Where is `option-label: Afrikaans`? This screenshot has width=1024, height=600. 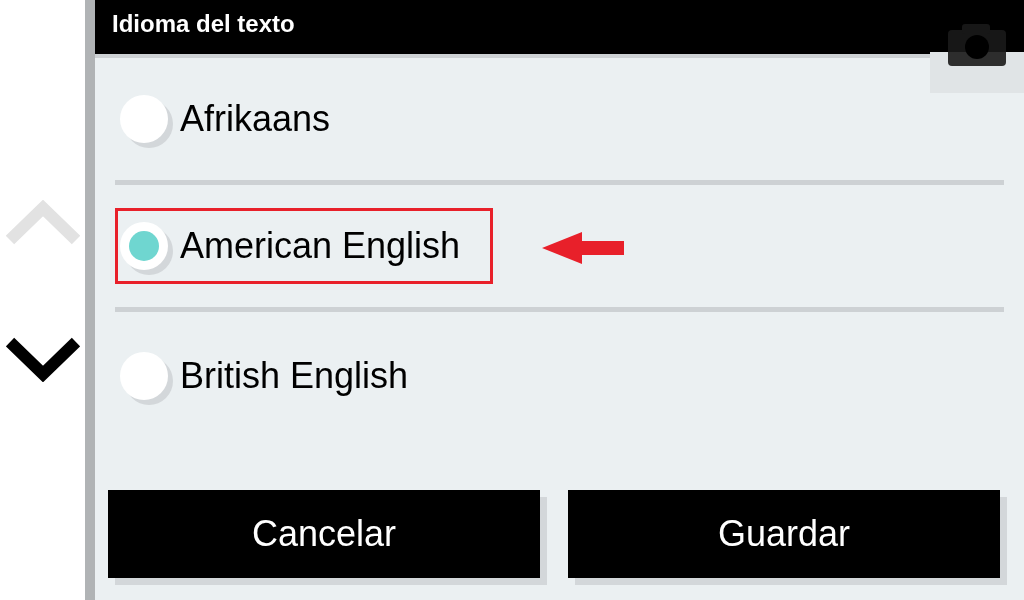
option-label: Afrikaans is located at coordinates (255, 119).